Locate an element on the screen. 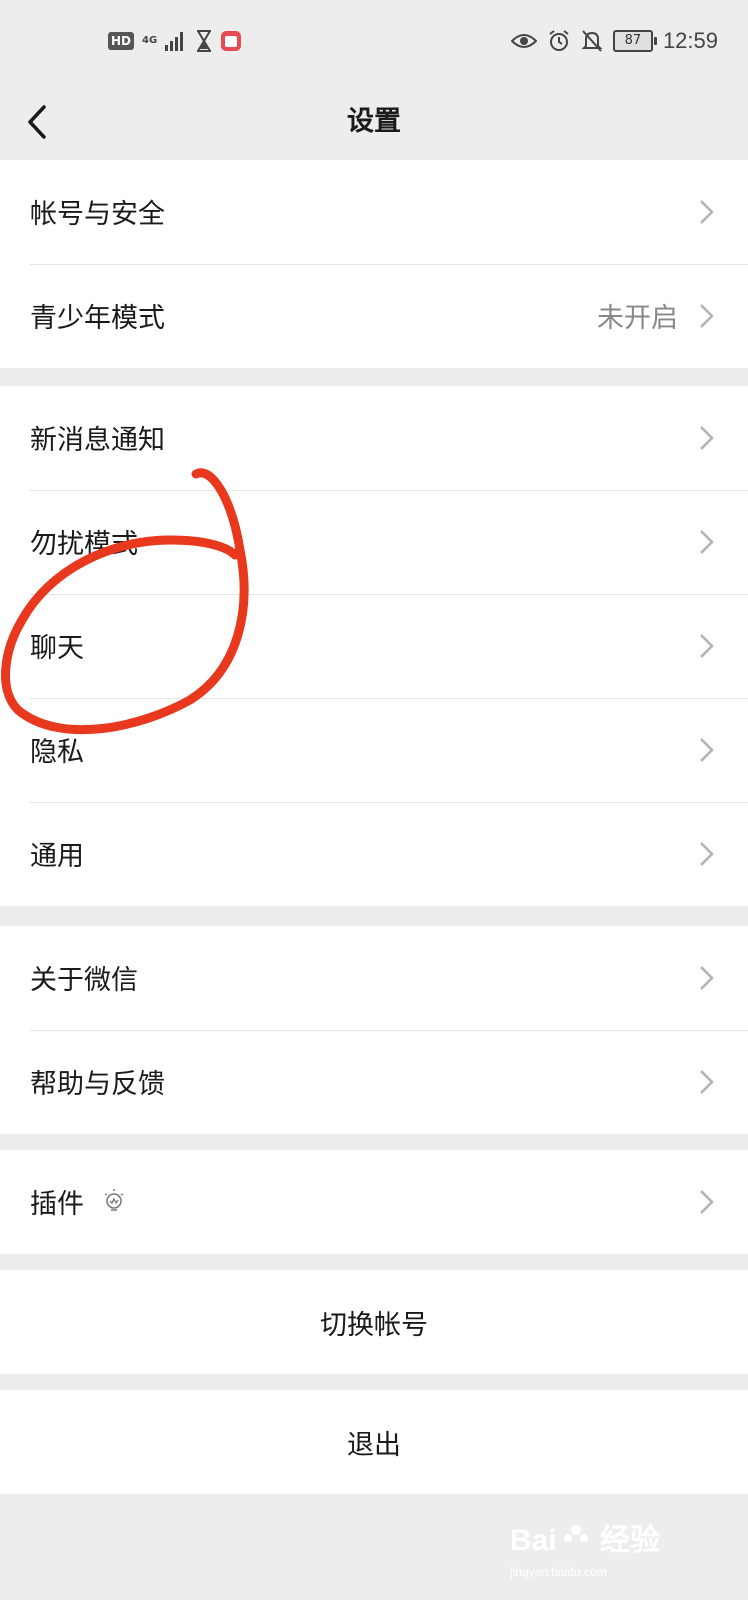 This screenshot has width=748, height=1600. settings-group-account: 帐号与安全 青少年模式 未开启 is located at coordinates (374, 264).